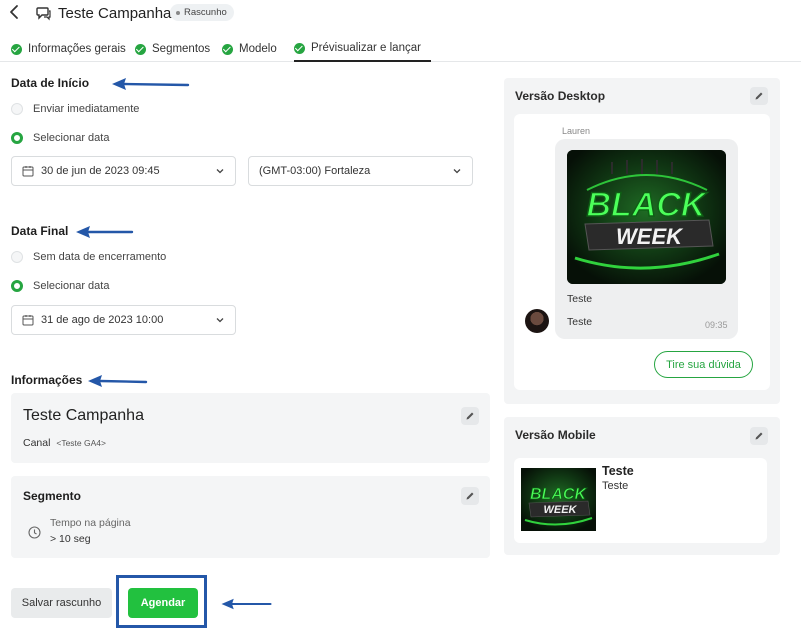 This screenshot has height=638, width=801. Describe the element at coordinates (618, 471) in the screenshot. I see `mobile-message-title: Teste` at that location.